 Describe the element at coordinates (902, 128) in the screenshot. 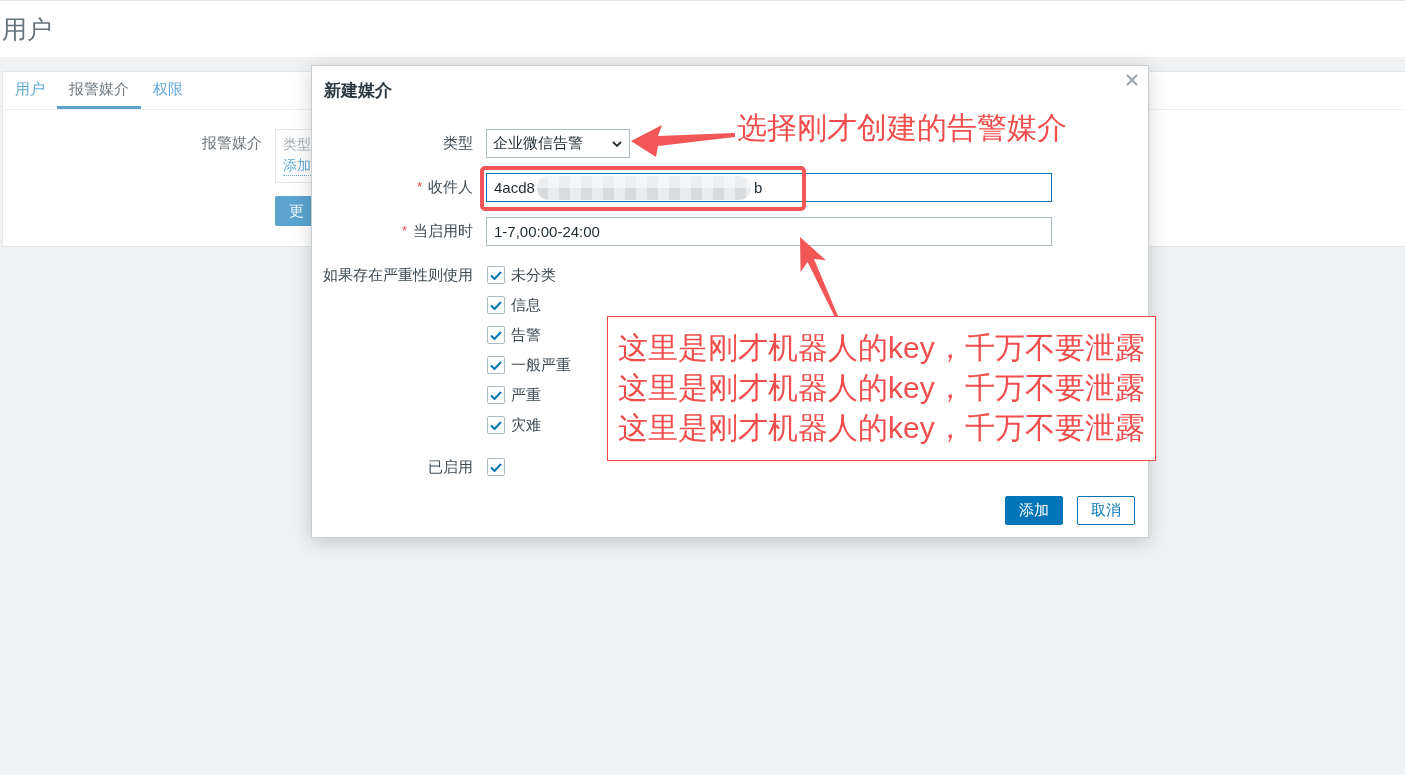

I see `annotation-text: 选择刚才创建的告警媒介` at that location.